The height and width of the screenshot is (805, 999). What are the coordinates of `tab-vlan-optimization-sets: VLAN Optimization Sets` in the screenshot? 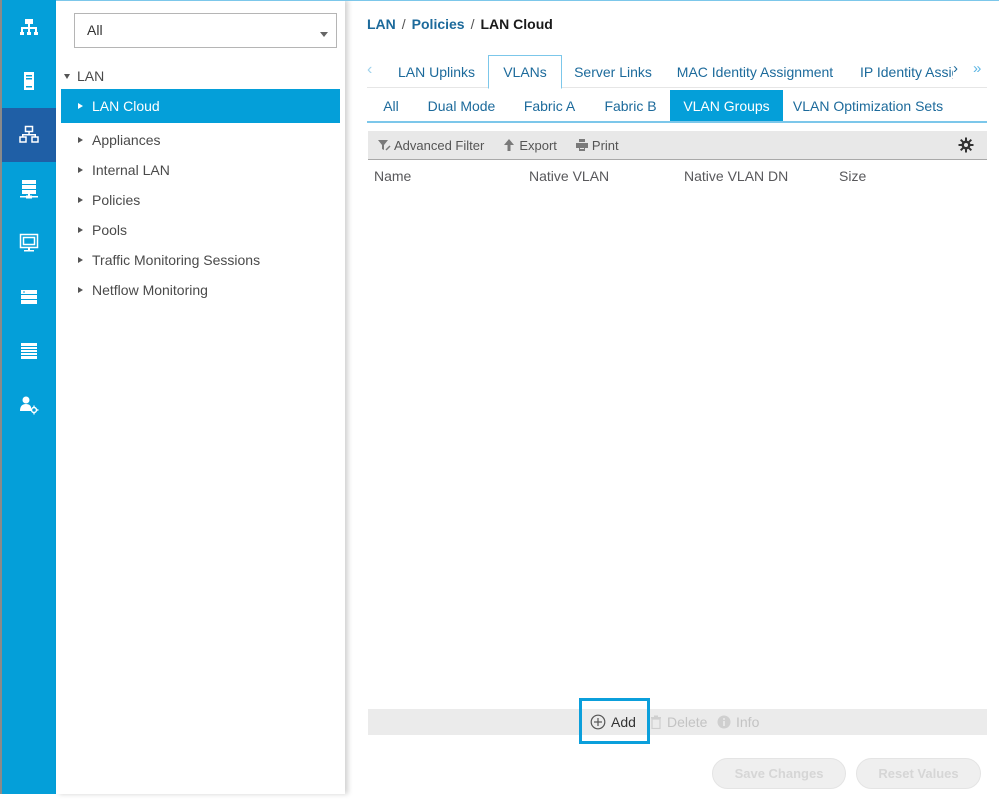 It's located at (868, 105).